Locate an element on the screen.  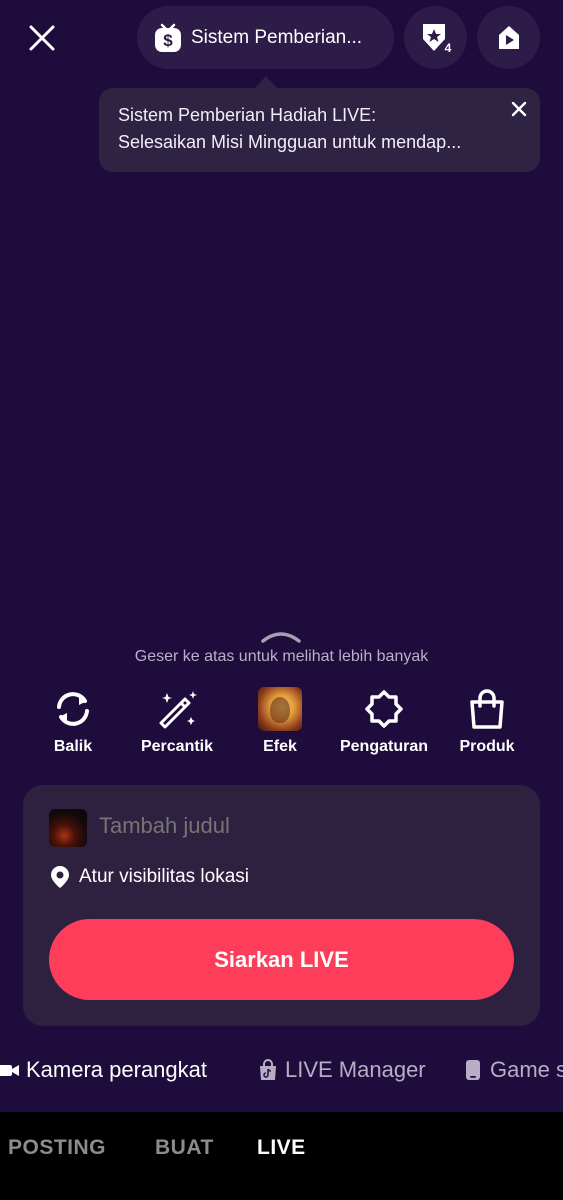
tool-effects: Efek is located at coordinates (280, 721).